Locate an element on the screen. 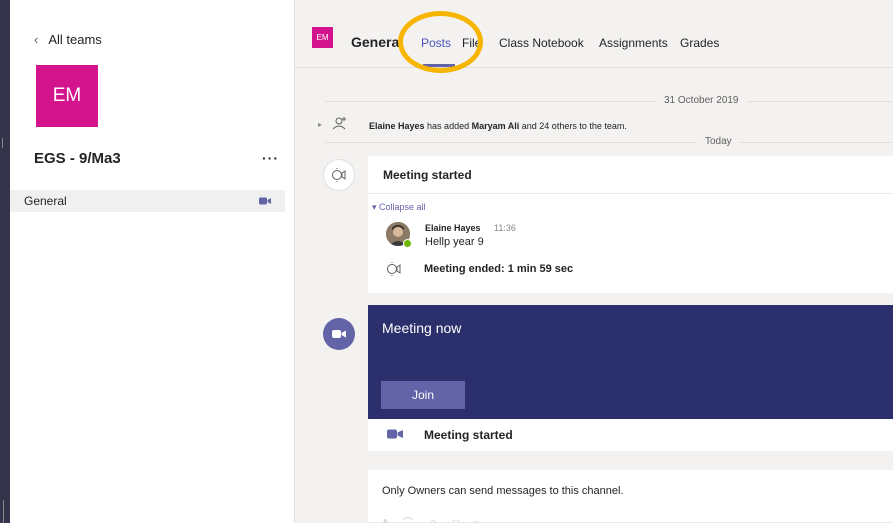 Image resolution: width=893 pixels, height=523 pixels. channel-item-general: General is located at coordinates (147, 201).